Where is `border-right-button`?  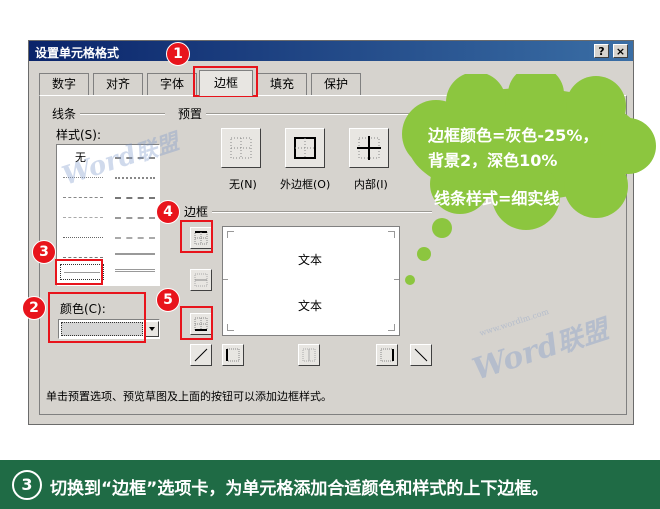
border-right-button is located at coordinates (387, 355).